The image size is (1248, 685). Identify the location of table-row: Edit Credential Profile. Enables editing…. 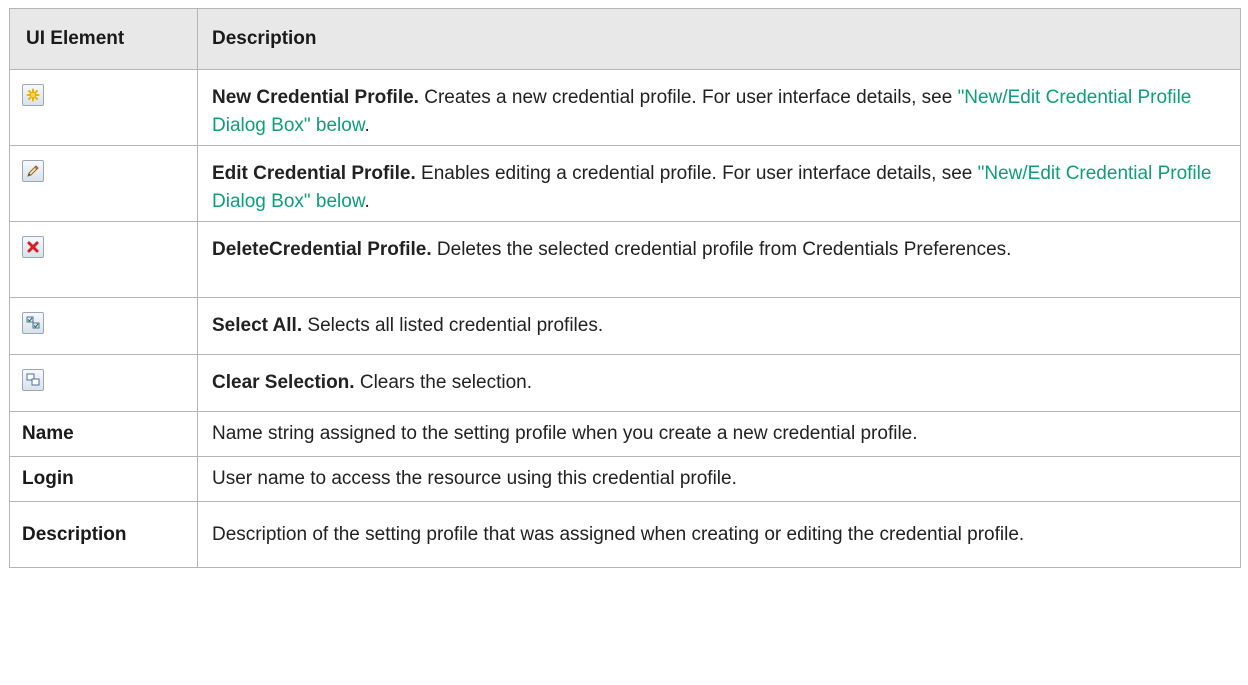
(625, 183).